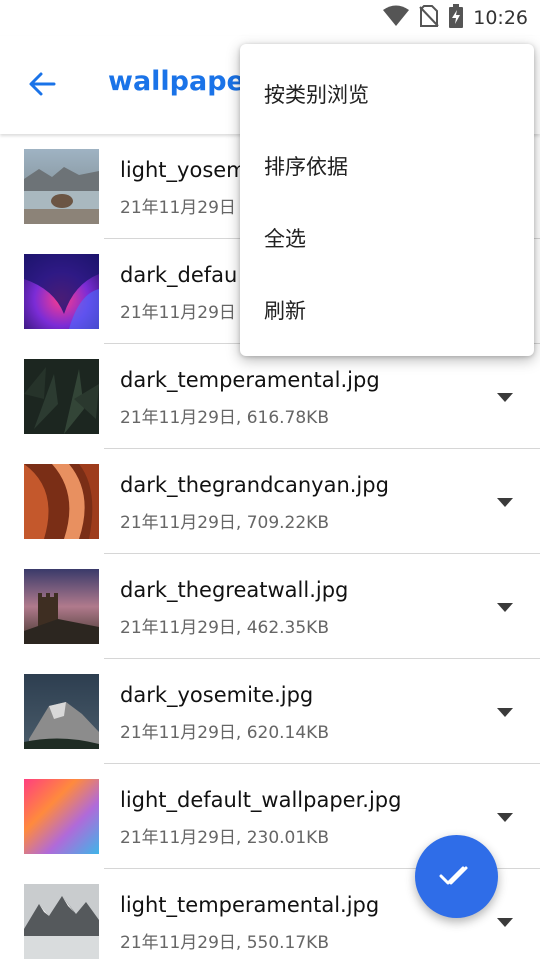 The height and width of the screenshot is (960, 540). Describe the element at coordinates (224, 943) in the screenshot. I see `file-meta: 21年11月29日, 550.17KB` at that location.